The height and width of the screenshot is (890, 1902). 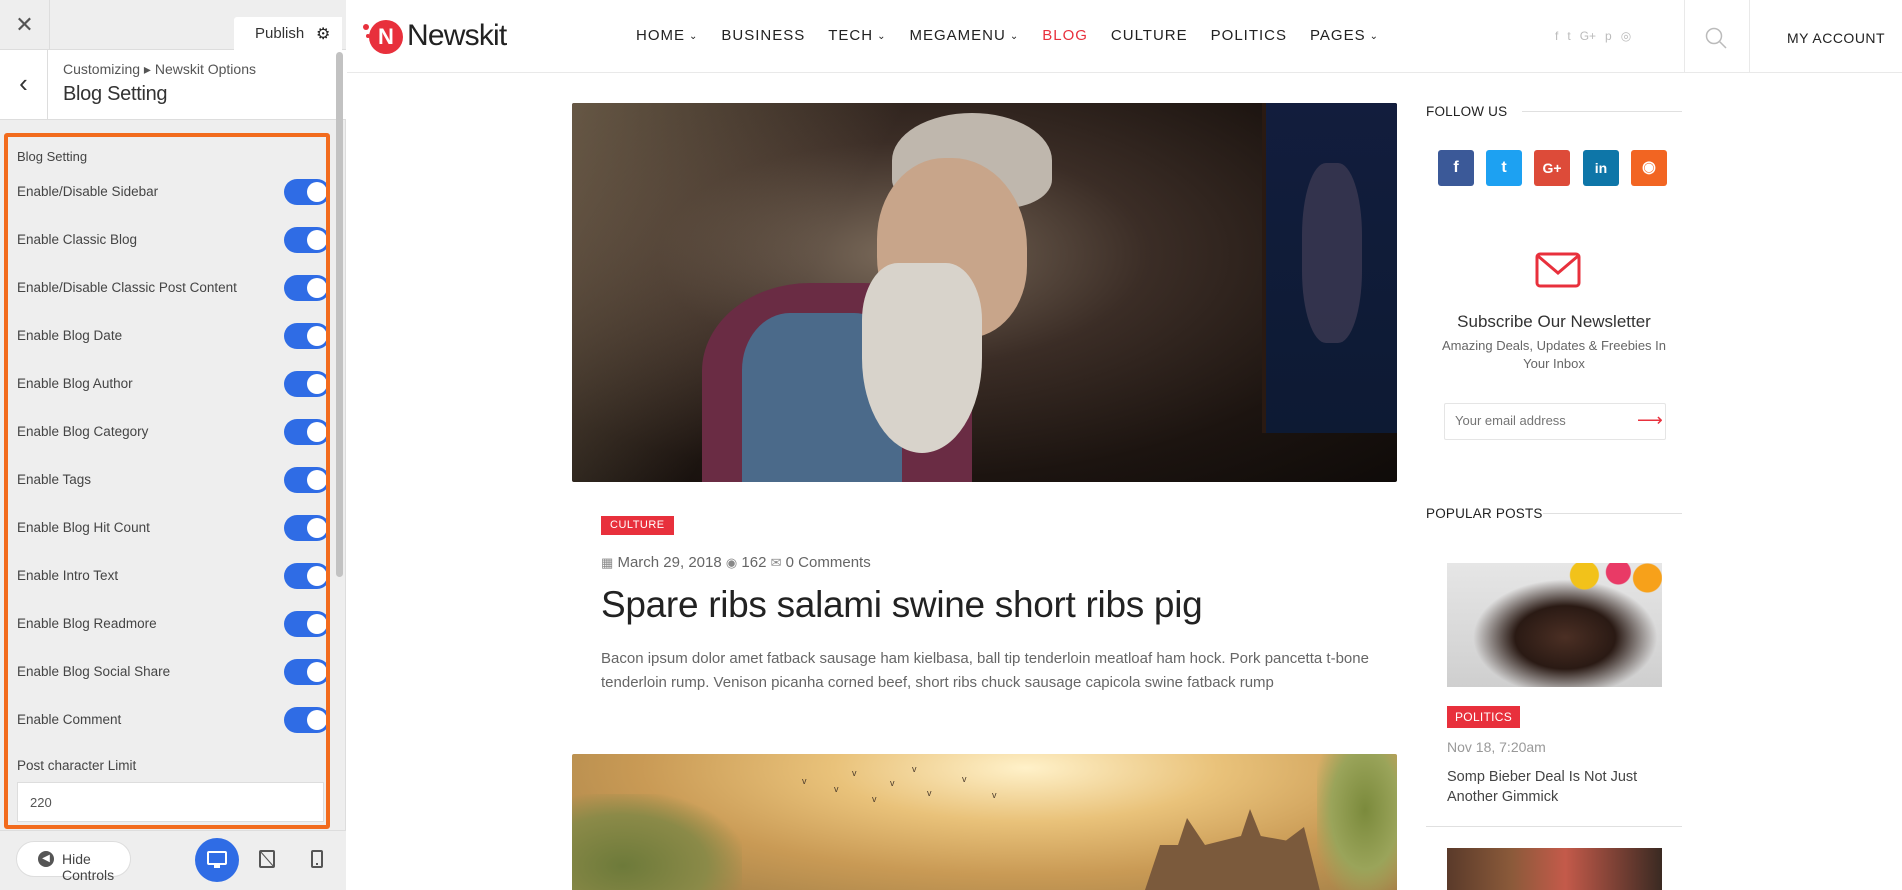 What do you see at coordinates (1684, 36) in the screenshot?
I see `header-divider` at bounding box center [1684, 36].